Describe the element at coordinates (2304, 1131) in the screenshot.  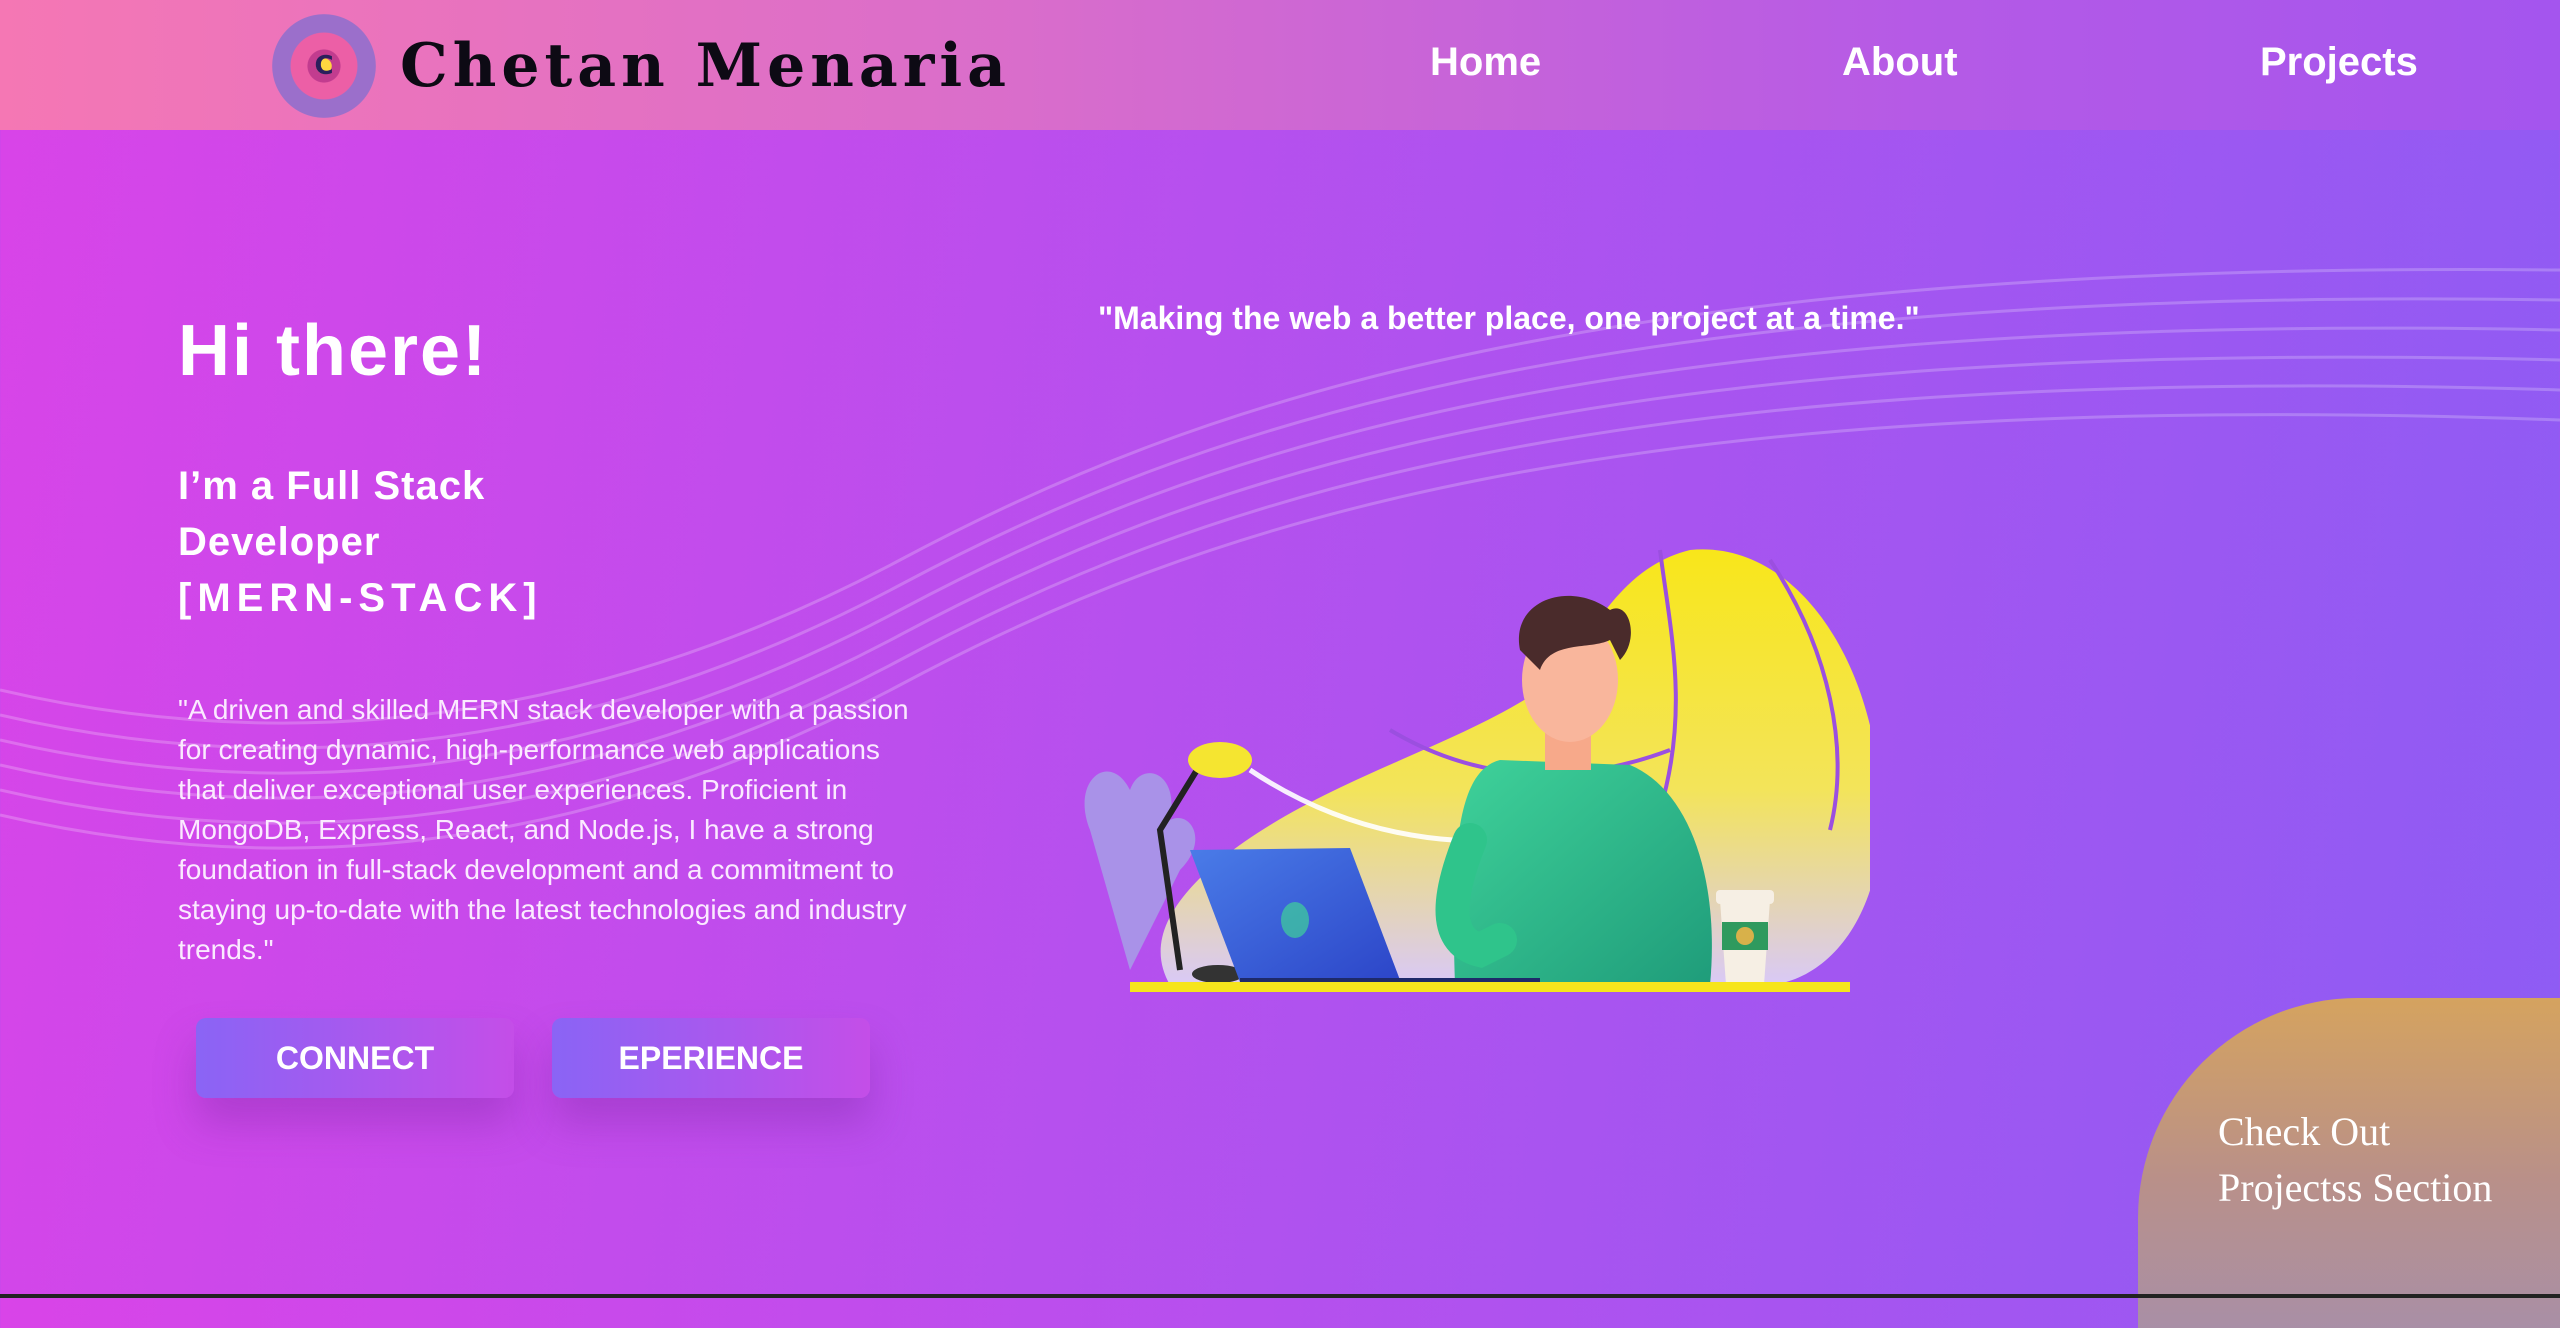
I see `cta-line-1: Check Out` at that location.